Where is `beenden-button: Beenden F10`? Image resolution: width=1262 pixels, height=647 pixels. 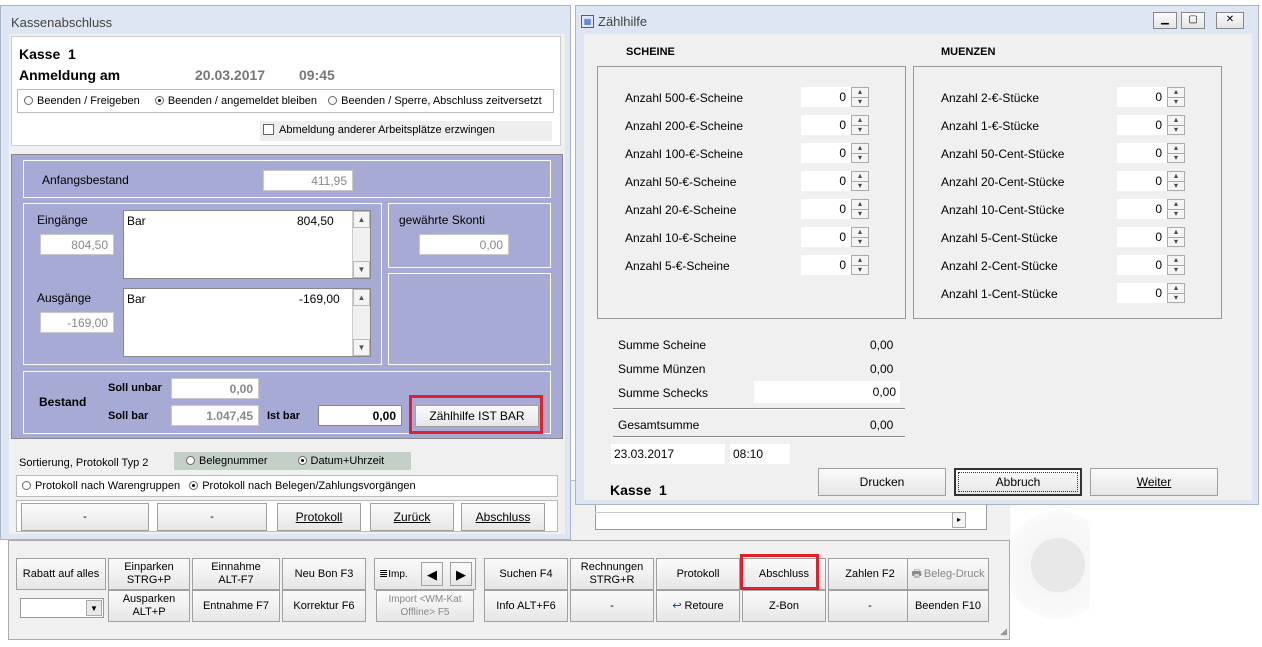 beenden-button: Beenden F10 is located at coordinates (948, 606).